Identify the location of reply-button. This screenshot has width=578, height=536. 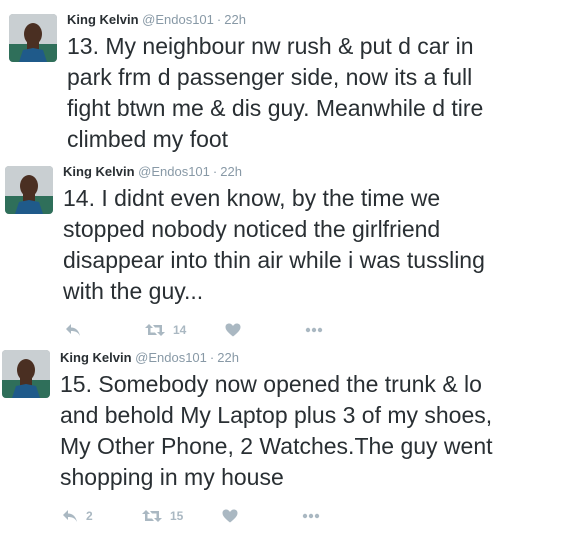
(77, 330).